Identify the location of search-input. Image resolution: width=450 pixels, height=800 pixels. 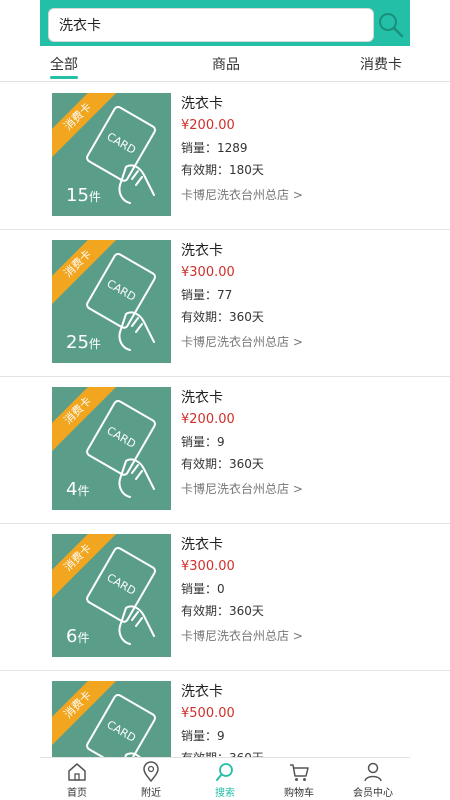
(211, 25).